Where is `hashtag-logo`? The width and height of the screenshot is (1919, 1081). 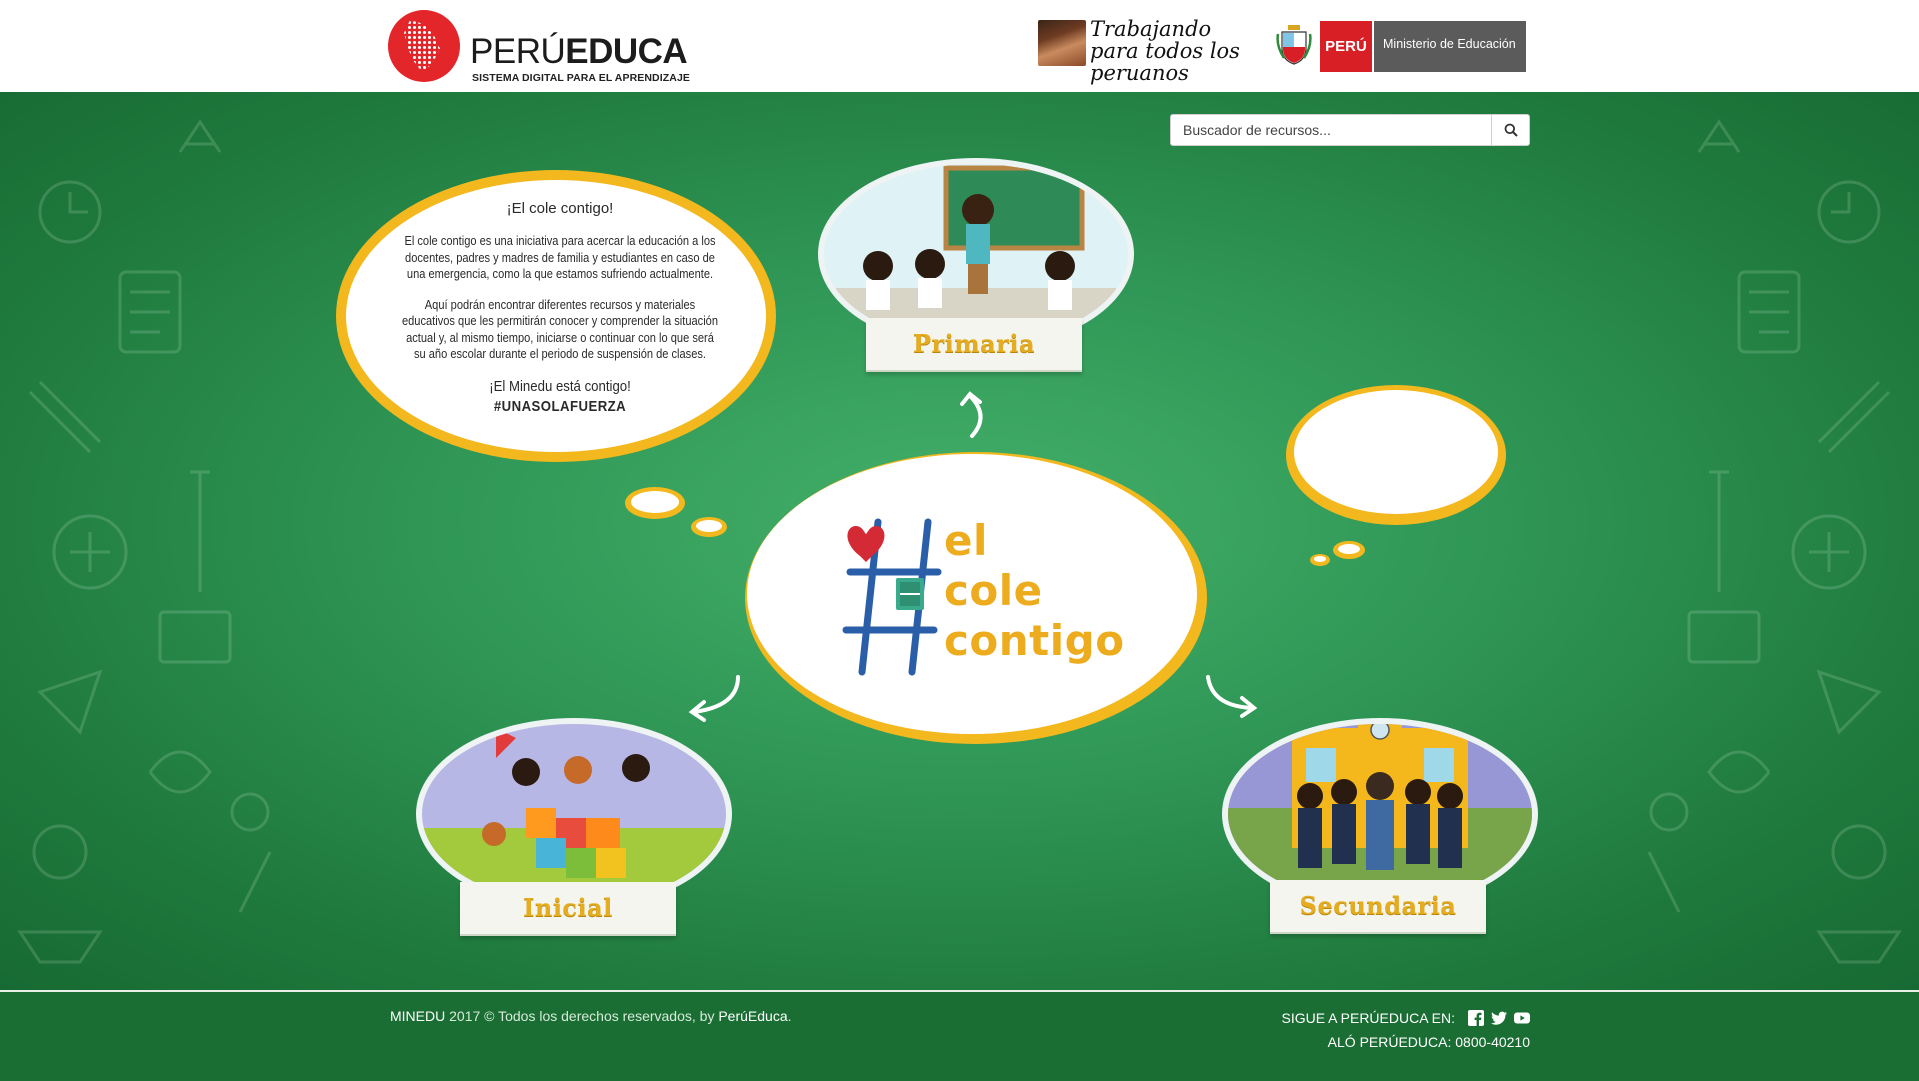 hashtag-logo is located at coordinates (892, 597).